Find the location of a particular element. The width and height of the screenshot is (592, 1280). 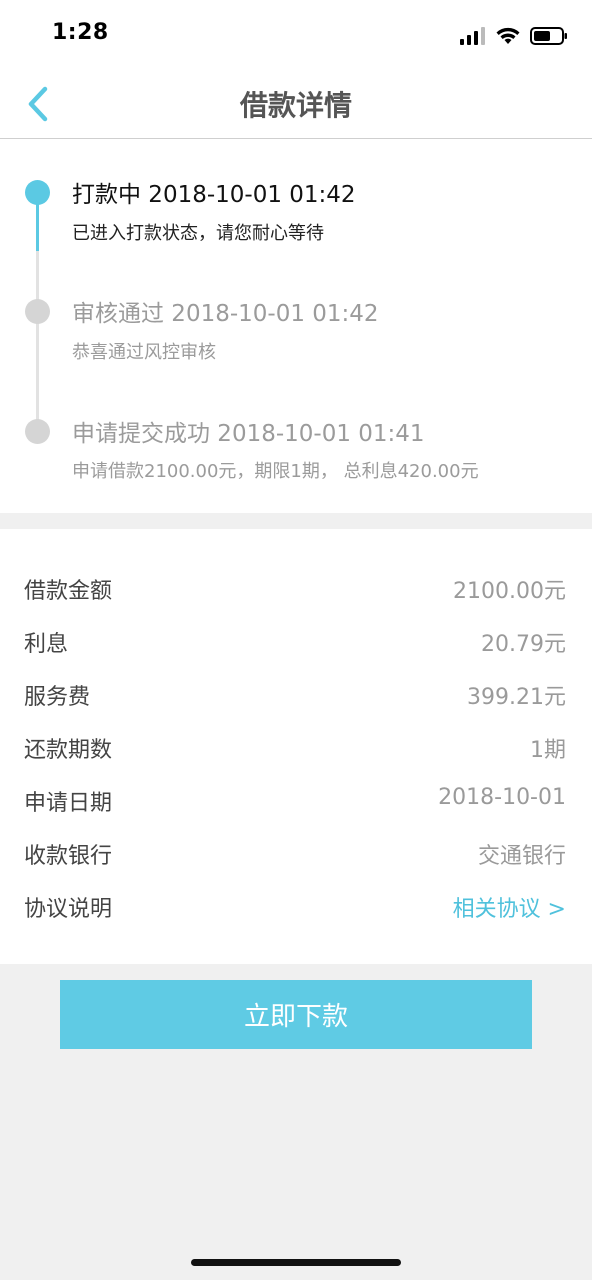

detail-row-repayment-periods: 还款期数 1期 is located at coordinates (296, 746).